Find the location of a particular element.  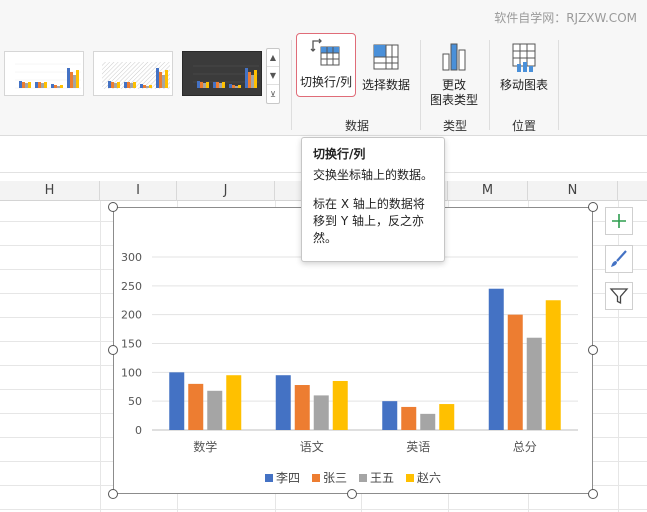

switch-row-column-label: 切换行/列 is located at coordinates (326, 82).